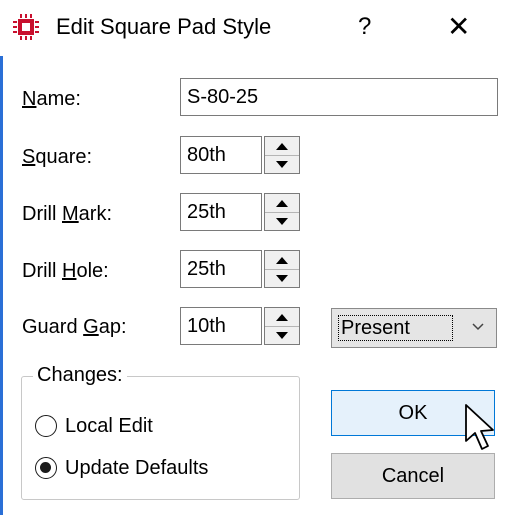 This screenshot has width=514, height=515. I want to click on changes-group, so click(160, 438).